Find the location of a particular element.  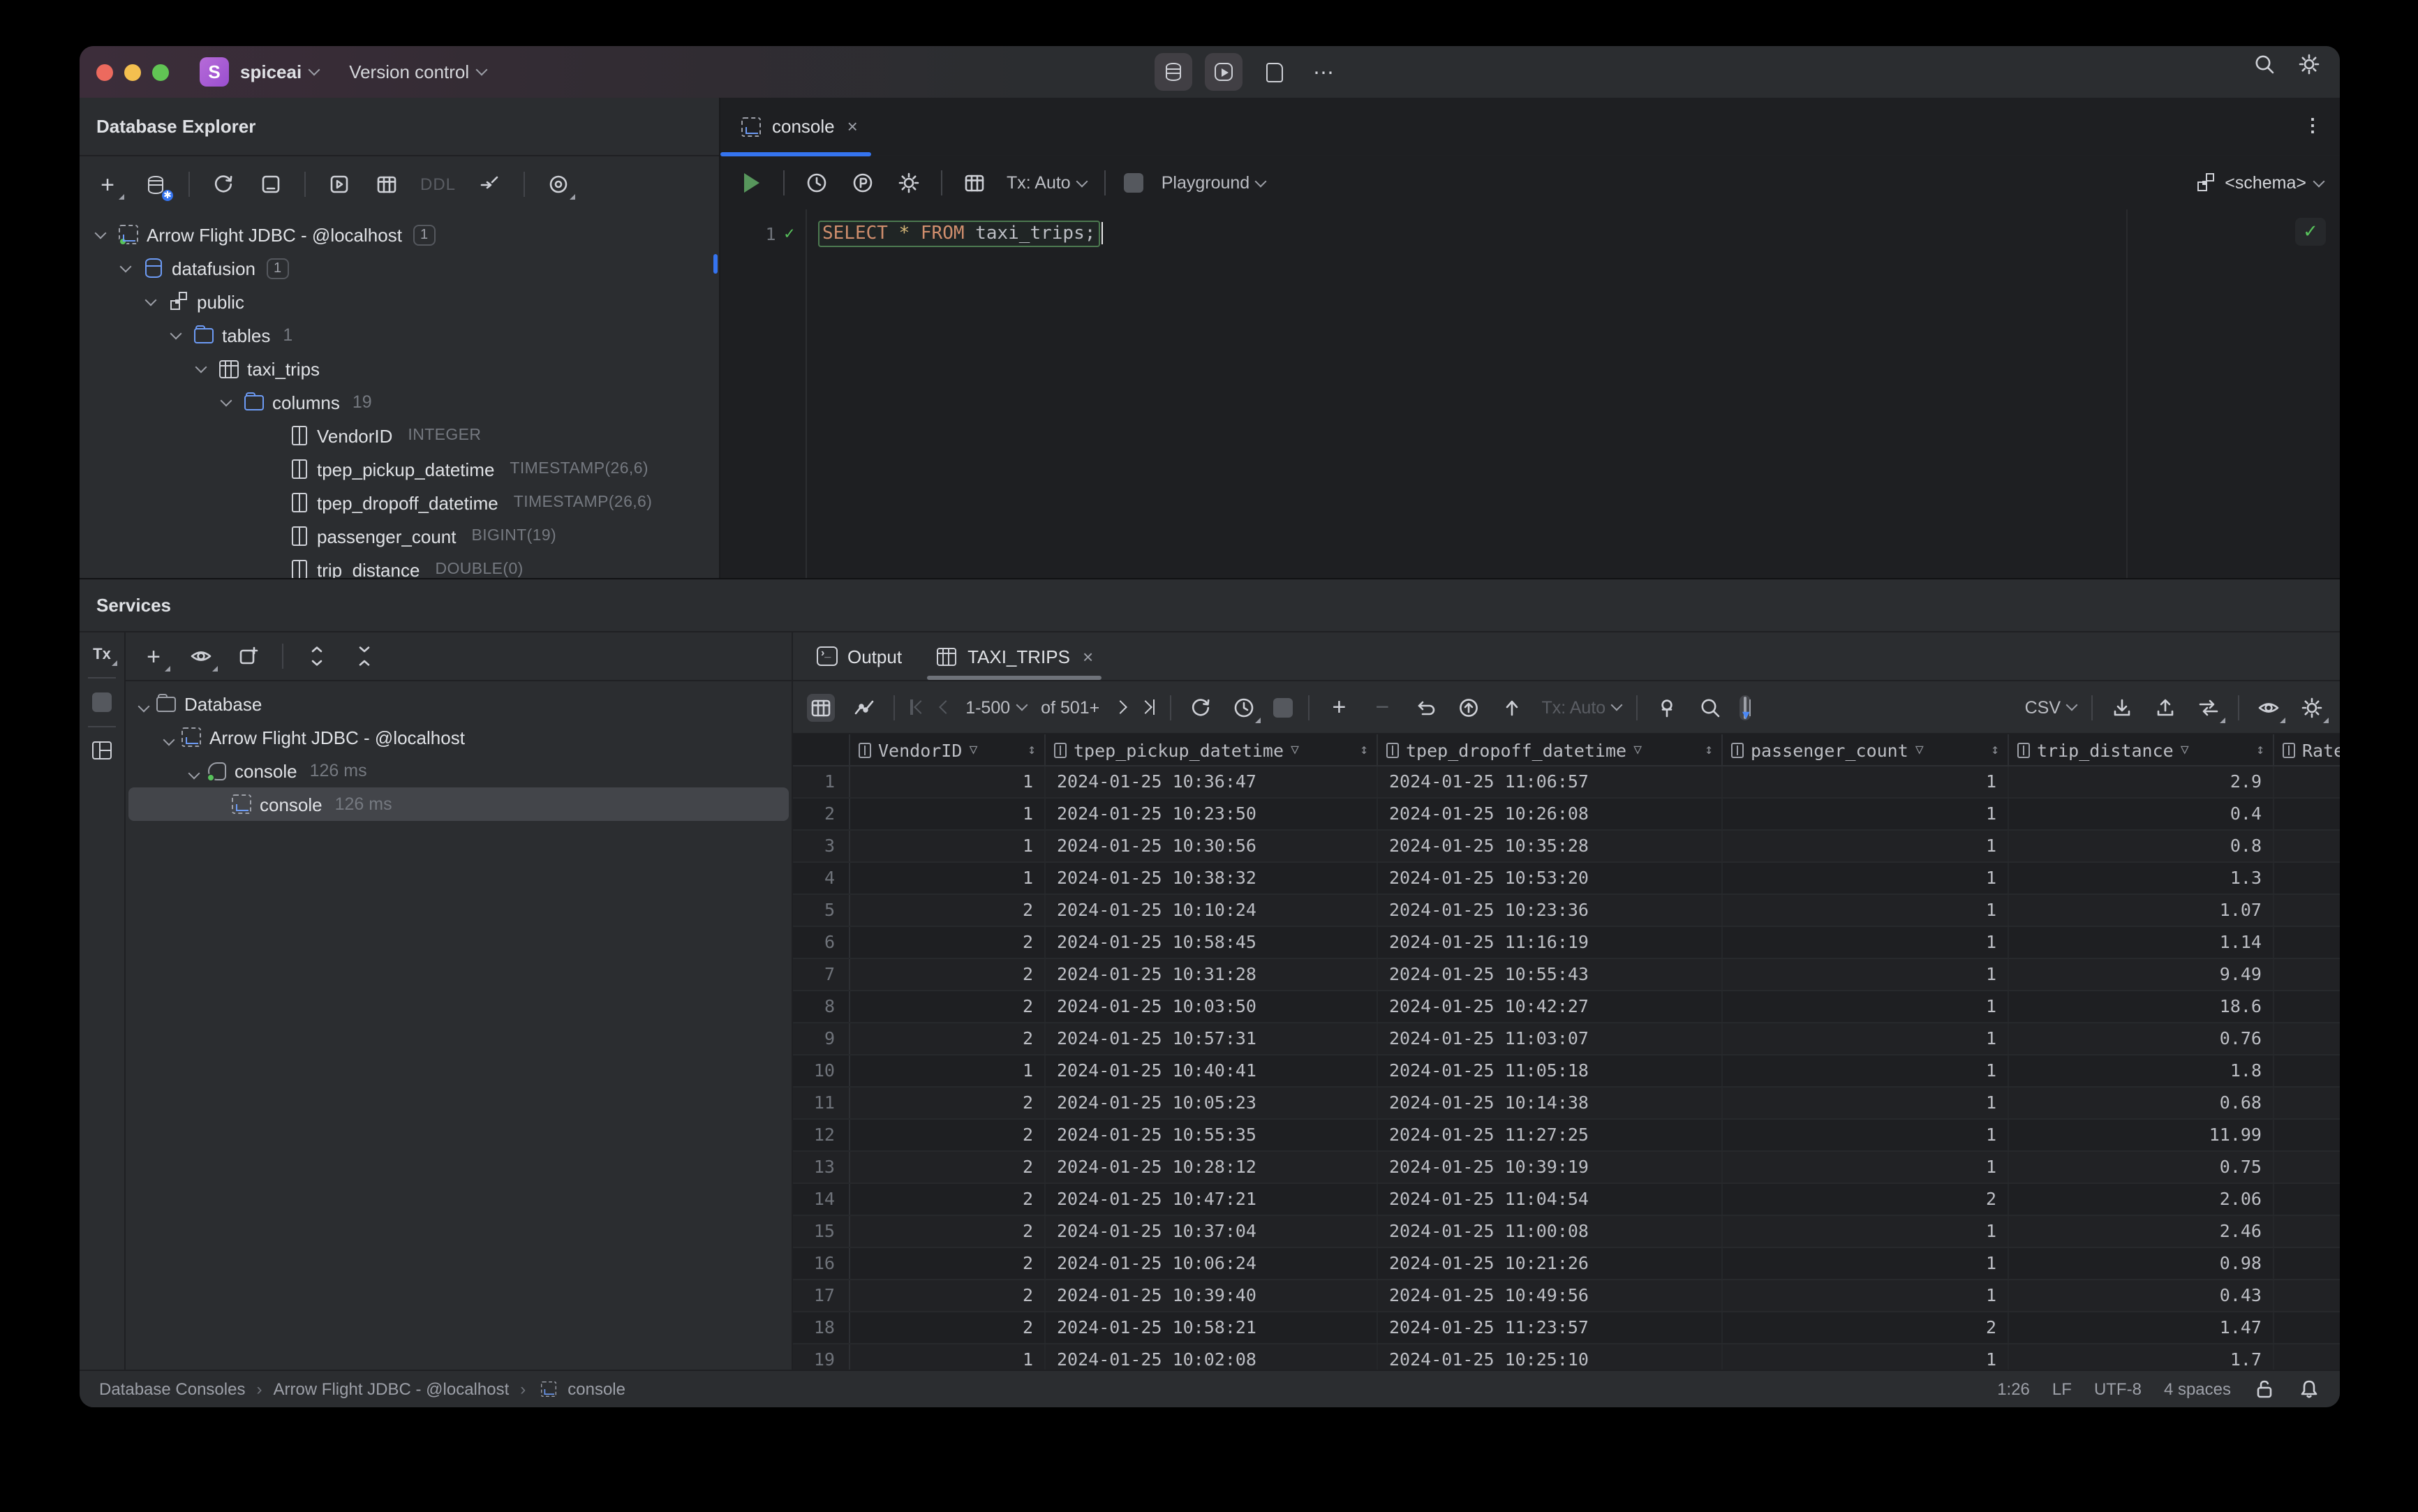

cell-dropoff-datetime: 2024-01-25 10:26:08 is located at coordinates (1550, 814).